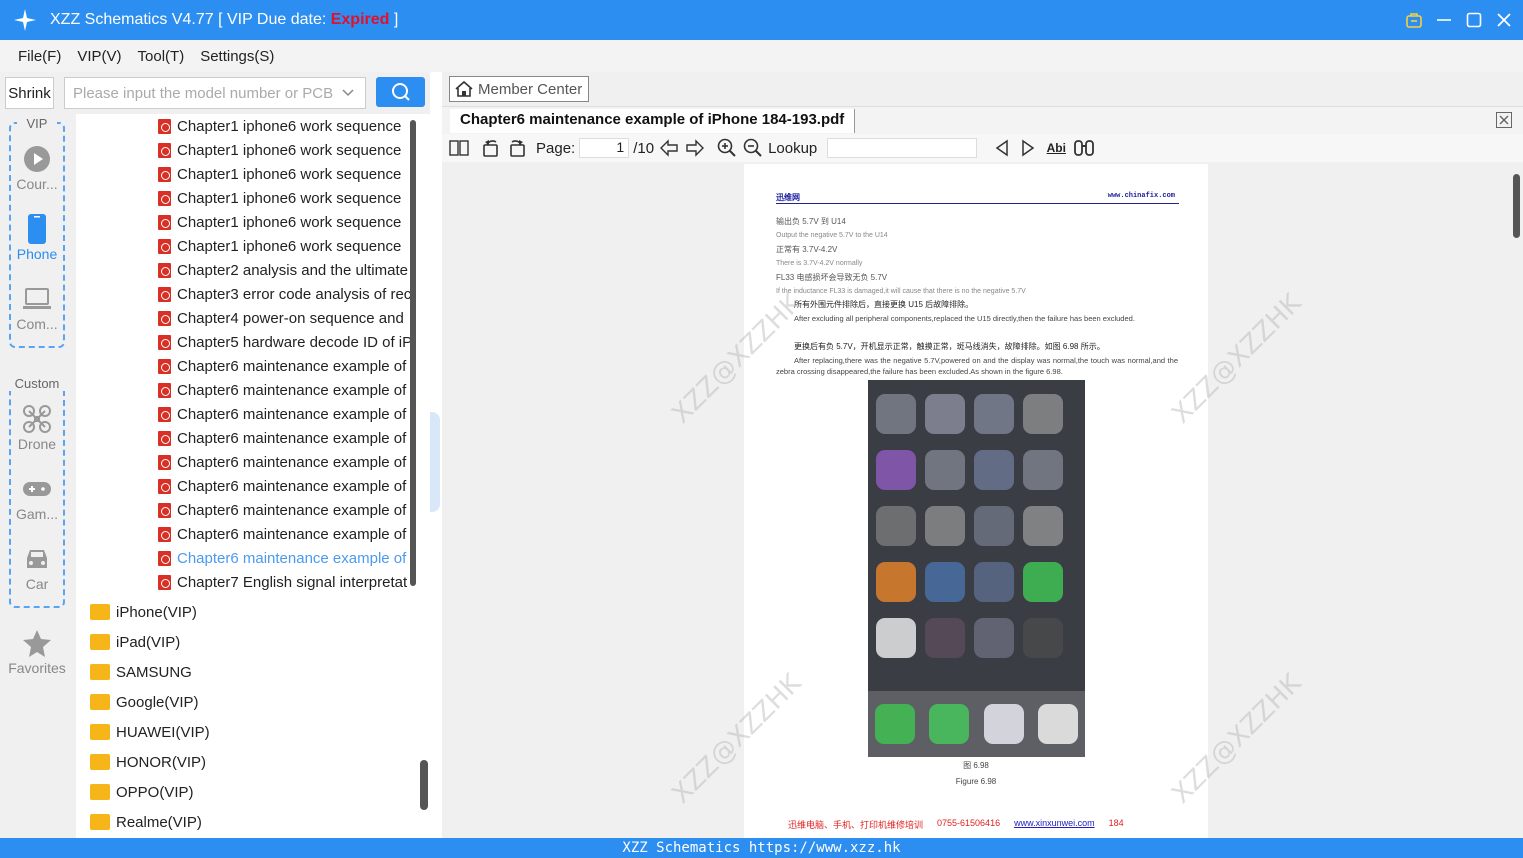 The height and width of the screenshot is (858, 1523). What do you see at coordinates (1504, 121) in the screenshot?
I see `close-tab-icon` at bounding box center [1504, 121].